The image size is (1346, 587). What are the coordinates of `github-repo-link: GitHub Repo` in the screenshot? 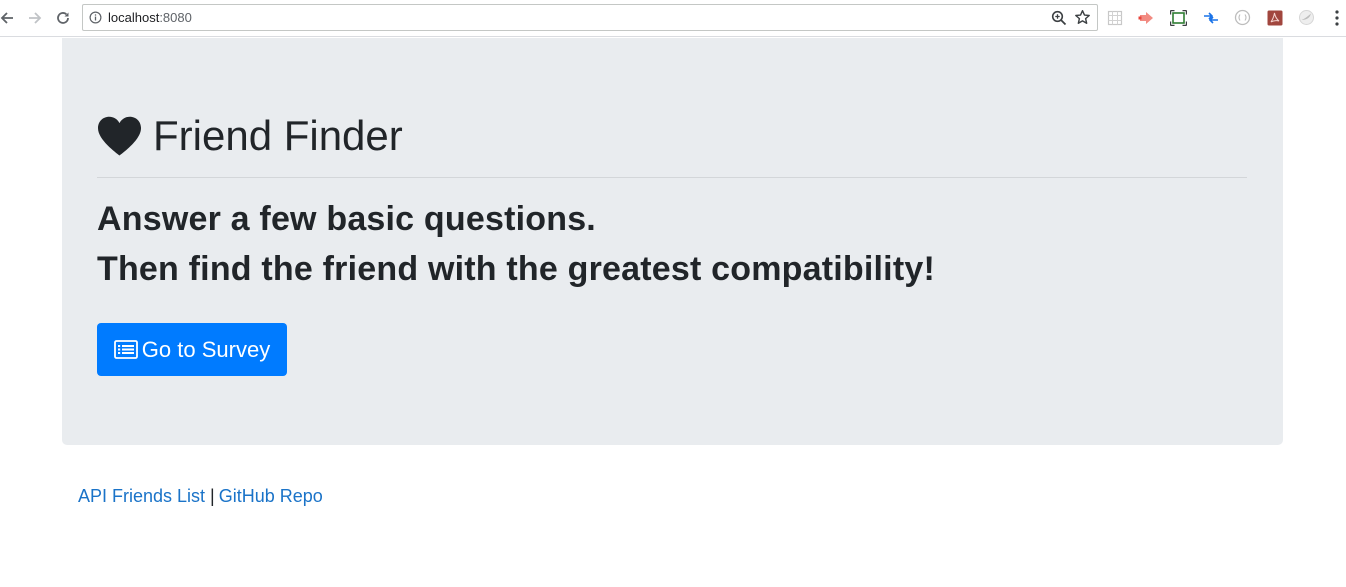 It's located at (271, 496).